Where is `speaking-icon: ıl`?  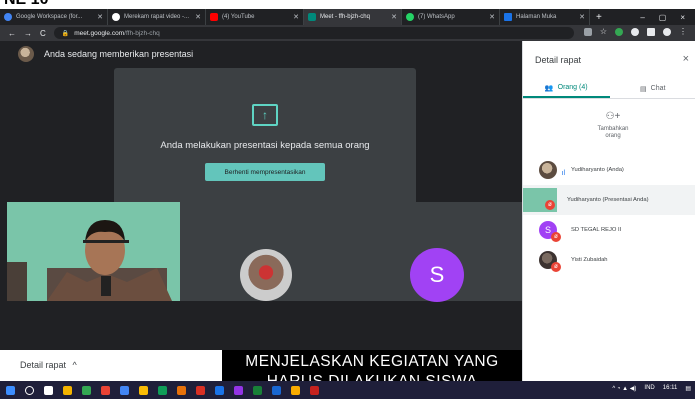
speaking-icon: ıl is located at coordinates (563, 173).